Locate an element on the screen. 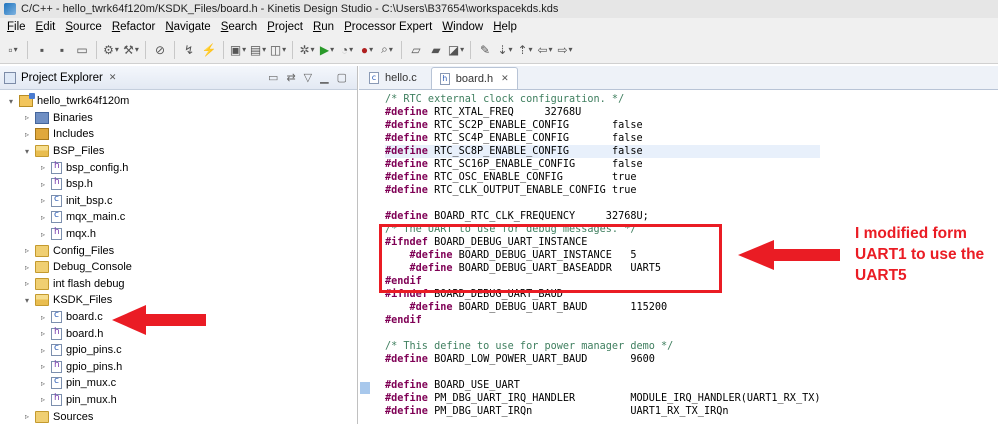 The width and height of the screenshot is (998, 424). menu-refactor: Refactor is located at coordinates (133, 27).